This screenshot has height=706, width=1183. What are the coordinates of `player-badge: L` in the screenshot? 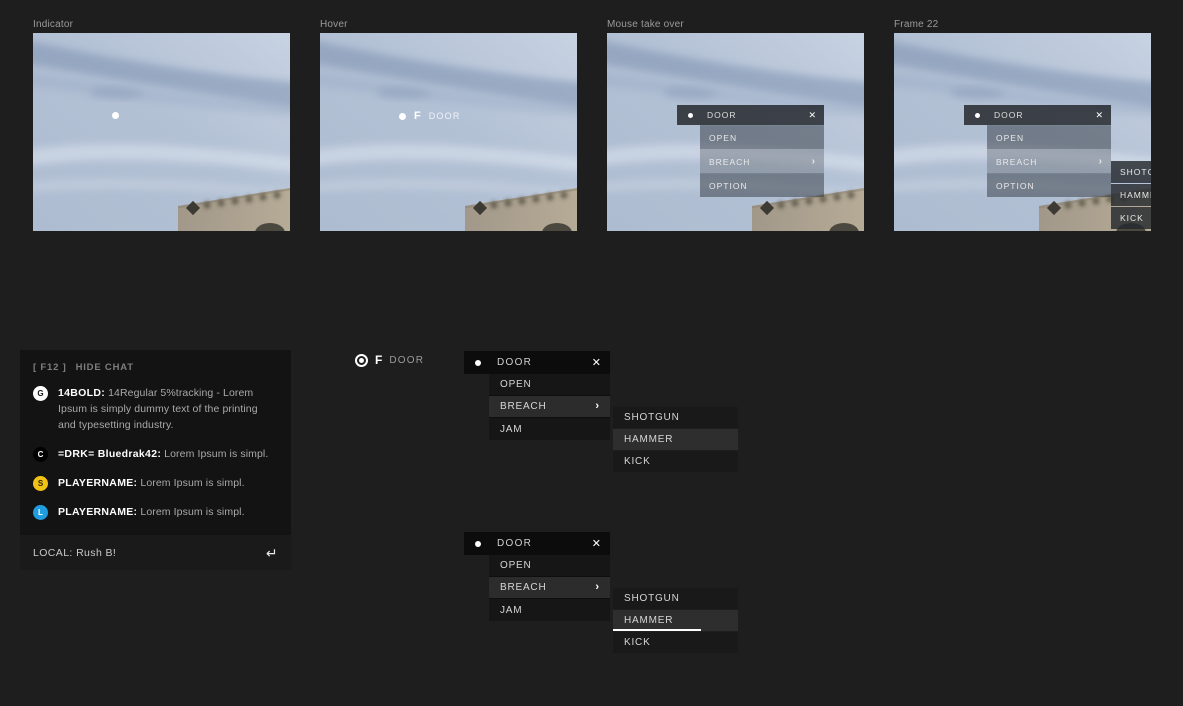 It's located at (40, 512).